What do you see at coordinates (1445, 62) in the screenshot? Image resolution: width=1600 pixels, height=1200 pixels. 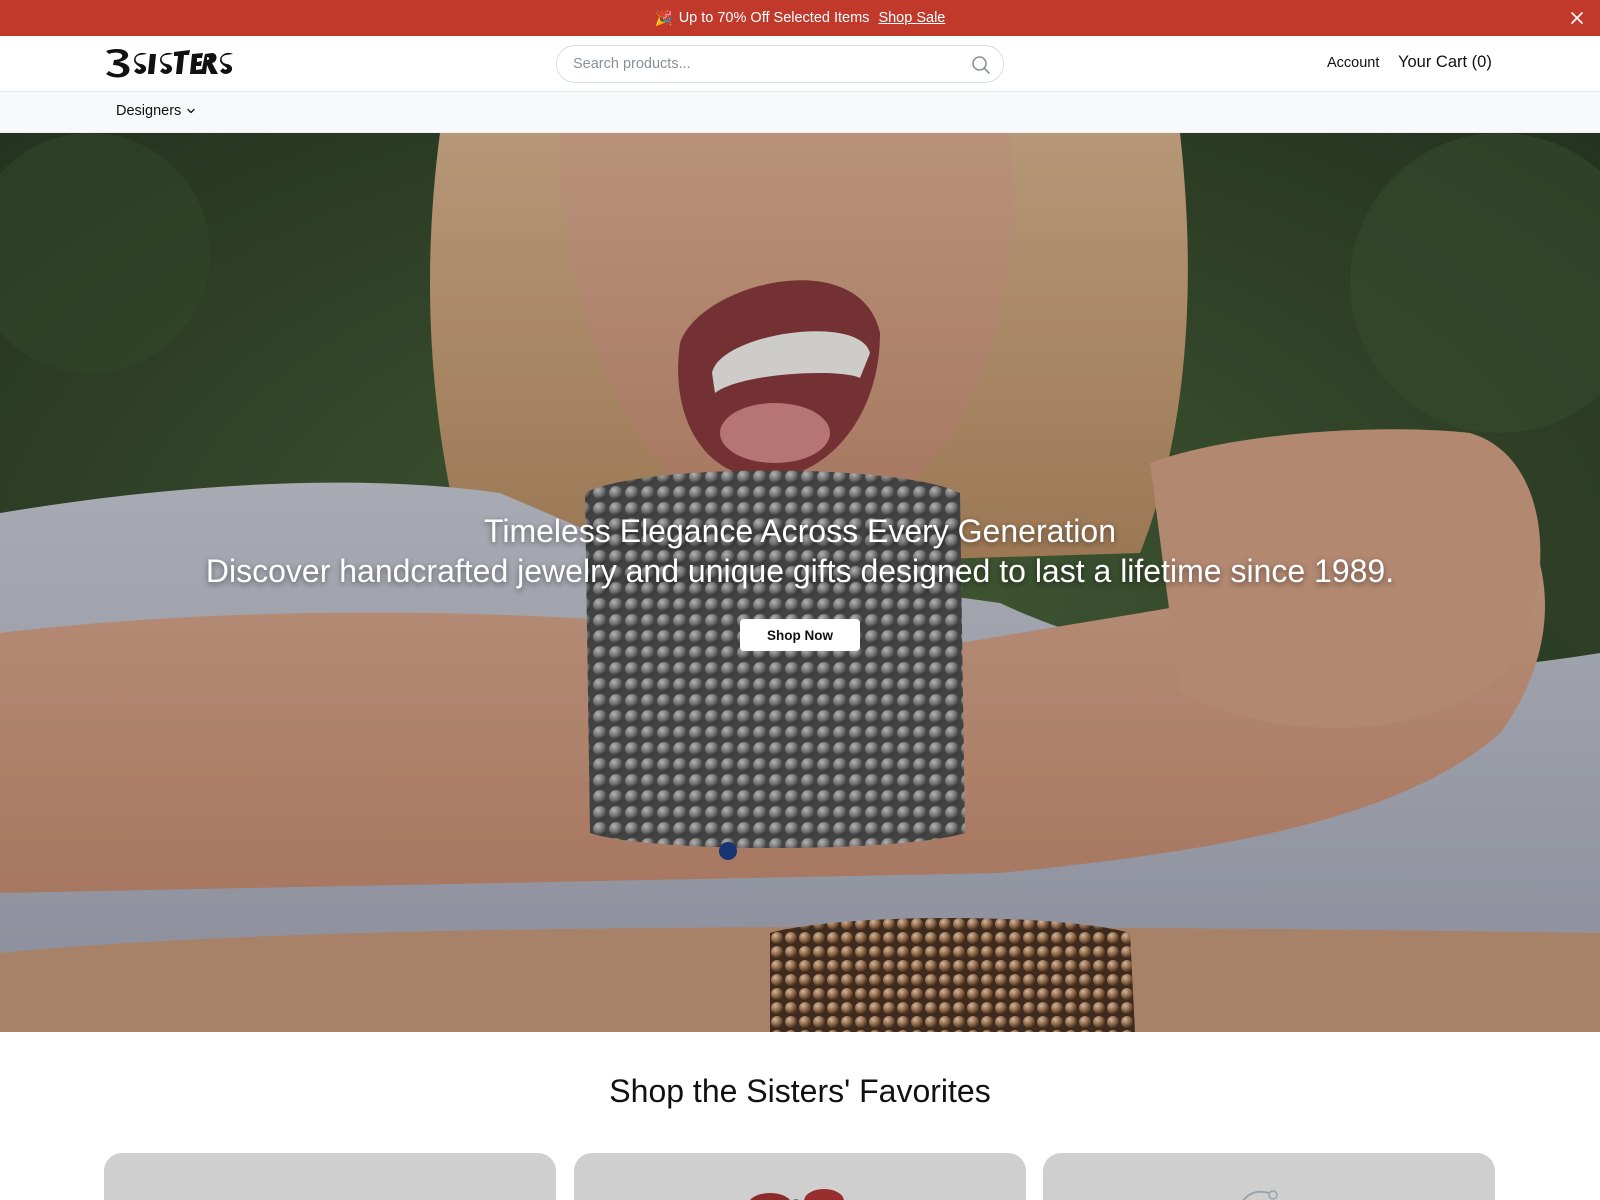 I see `cart-link: Your Cart (0)` at bounding box center [1445, 62].